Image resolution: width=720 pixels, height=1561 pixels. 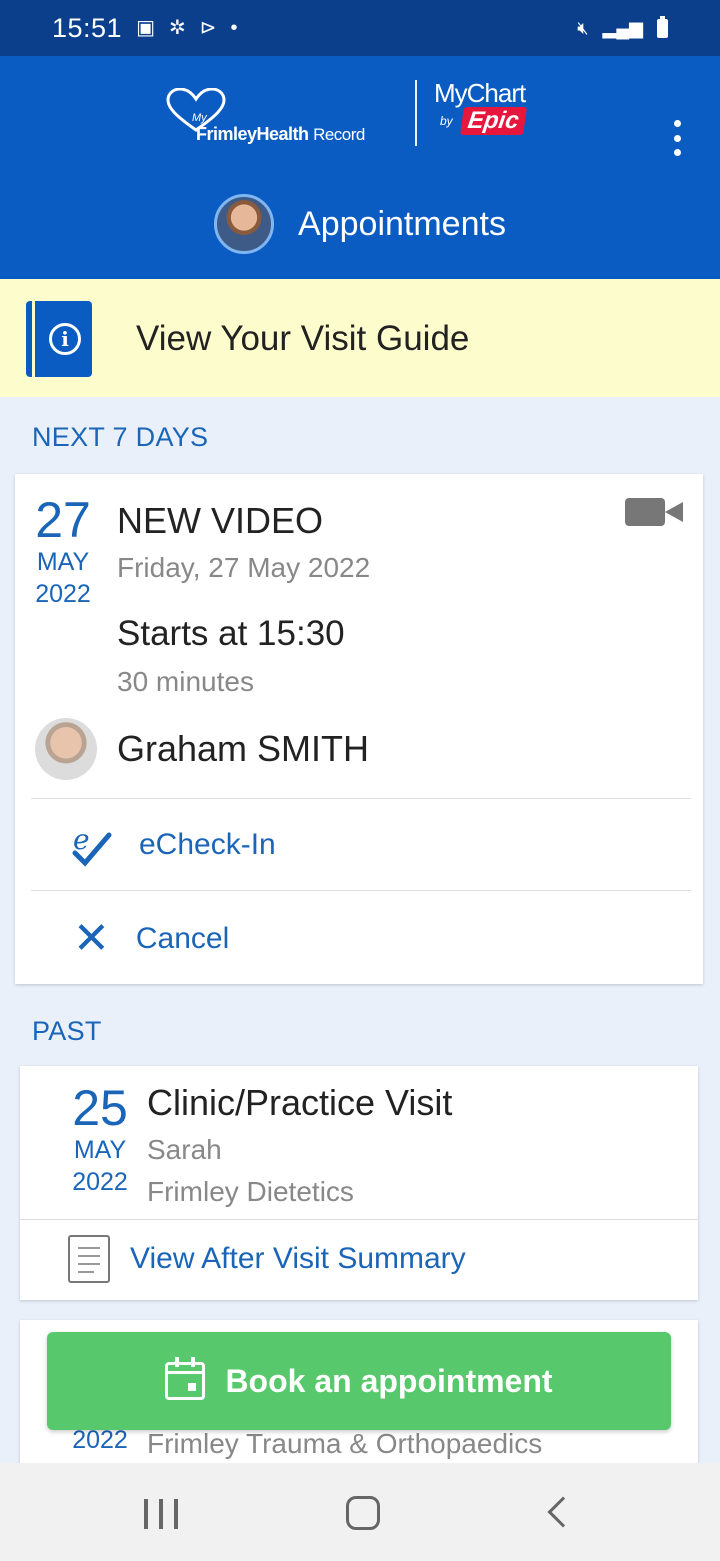 What do you see at coordinates (220, 520) in the screenshot?
I see `appointment-title: NEW VIDEO` at bounding box center [220, 520].